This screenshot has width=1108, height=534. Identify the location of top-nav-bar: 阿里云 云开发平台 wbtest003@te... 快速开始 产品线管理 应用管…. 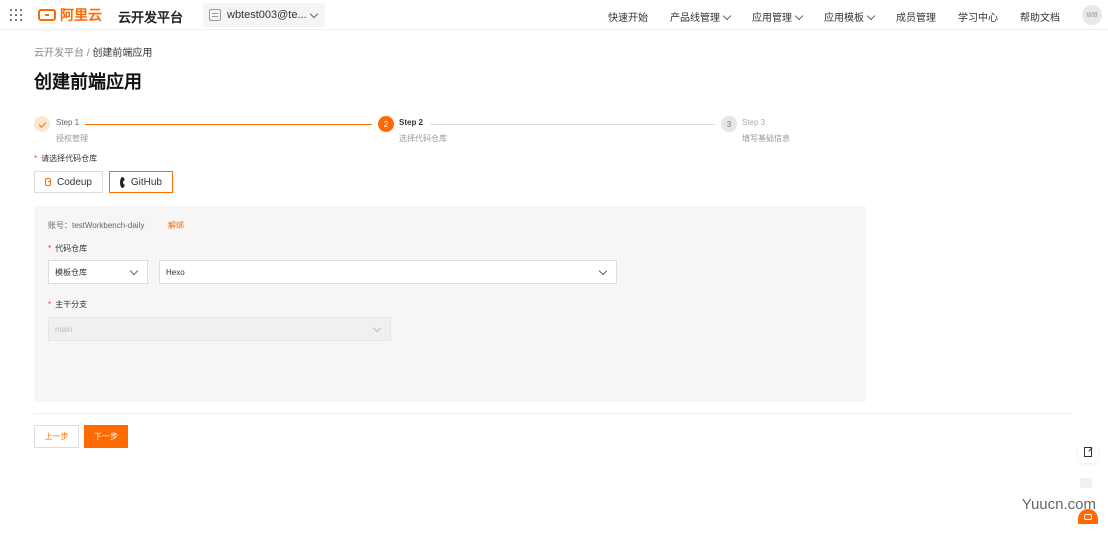
(554, 15).